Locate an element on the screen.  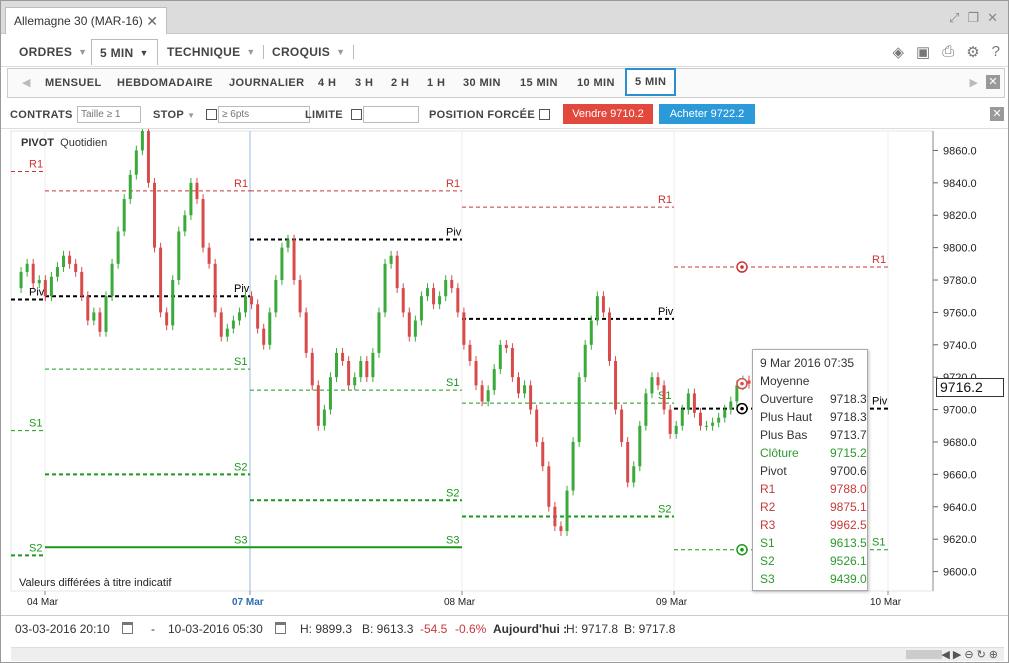
y-tick-label: 9620.0 is located at coordinates (960, 540).